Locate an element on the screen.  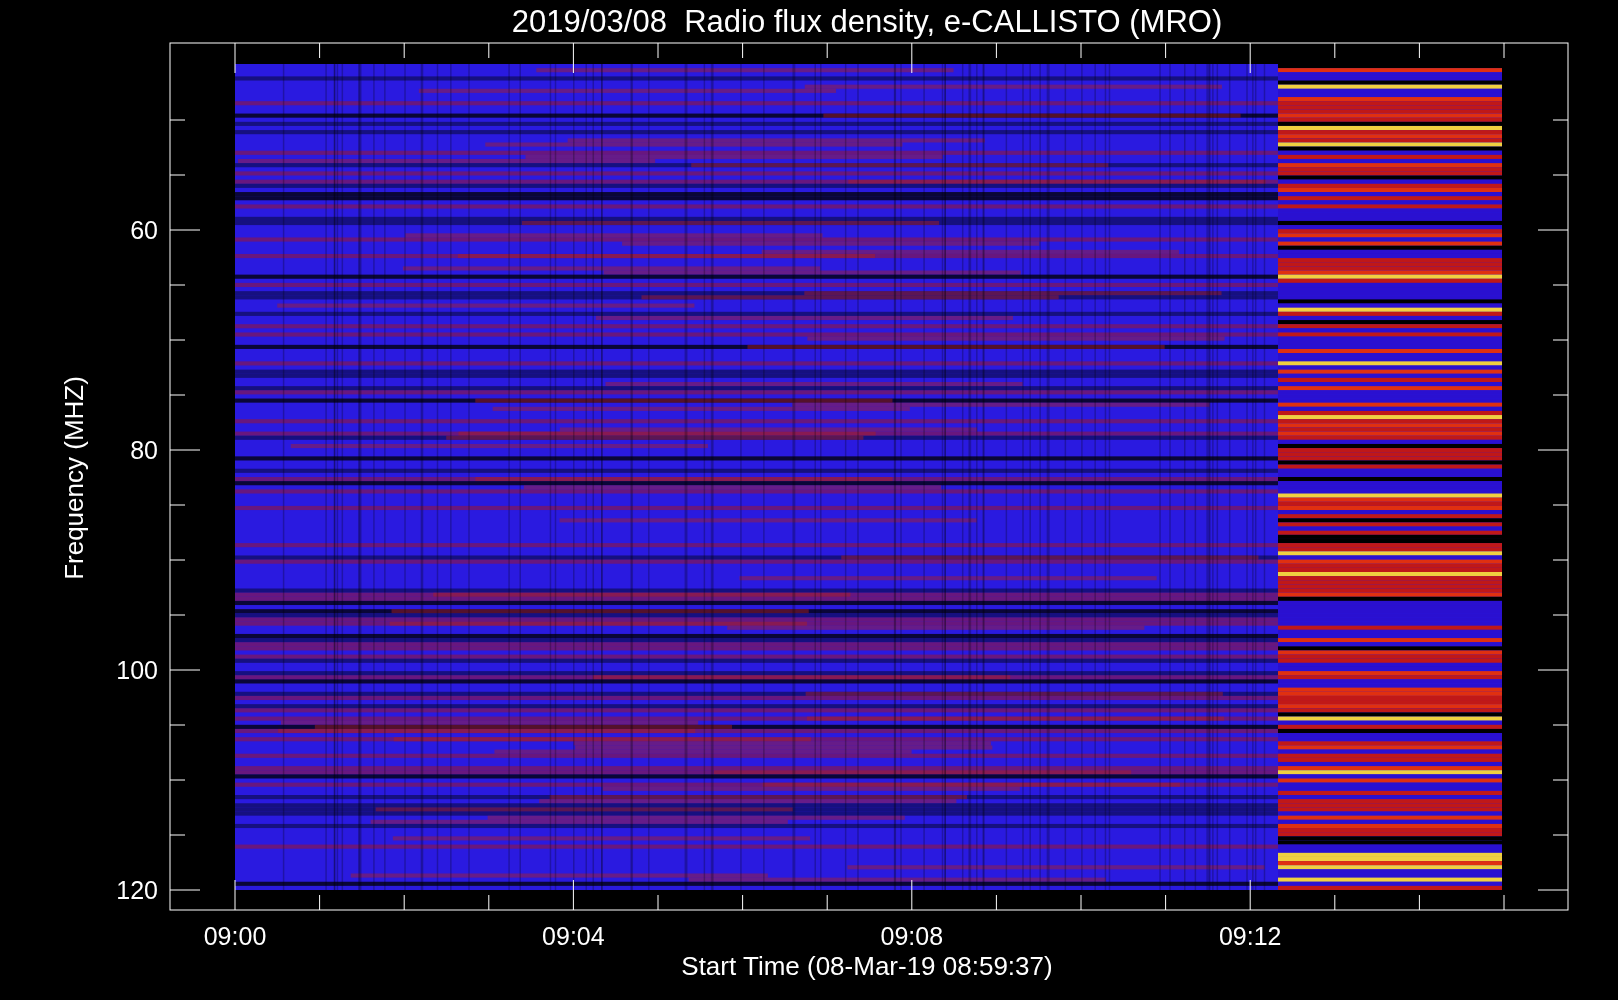
tick-label: 60 is located at coordinates (144, 230).